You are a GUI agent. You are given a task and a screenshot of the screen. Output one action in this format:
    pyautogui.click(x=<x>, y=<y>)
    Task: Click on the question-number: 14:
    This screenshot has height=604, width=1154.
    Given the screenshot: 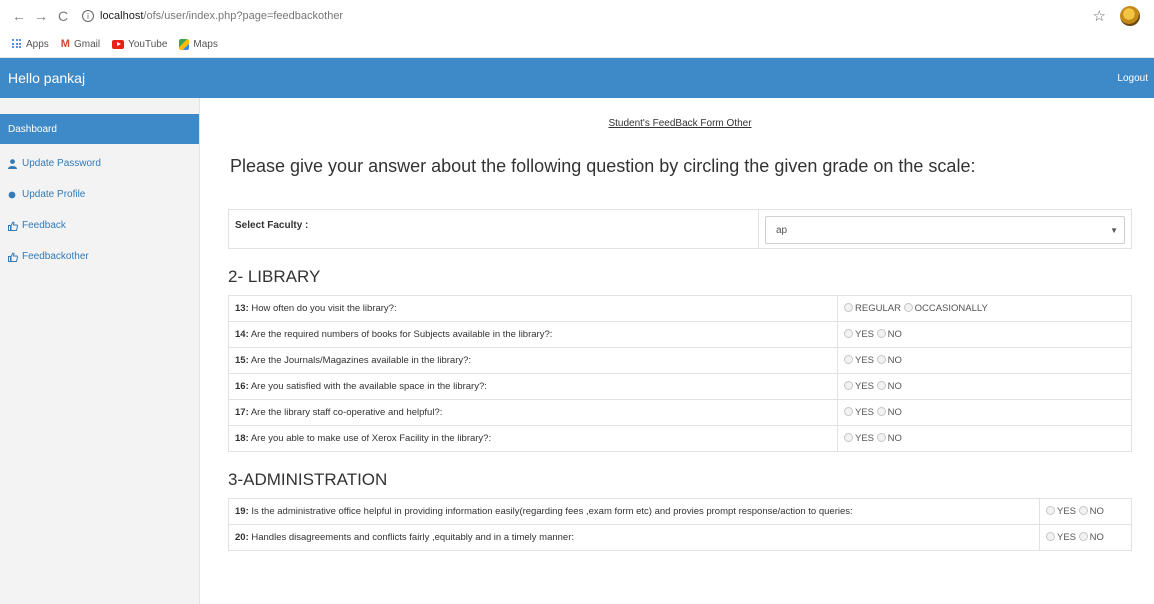 What is the action you would take?
    pyautogui.click(x=242, y=334)
    